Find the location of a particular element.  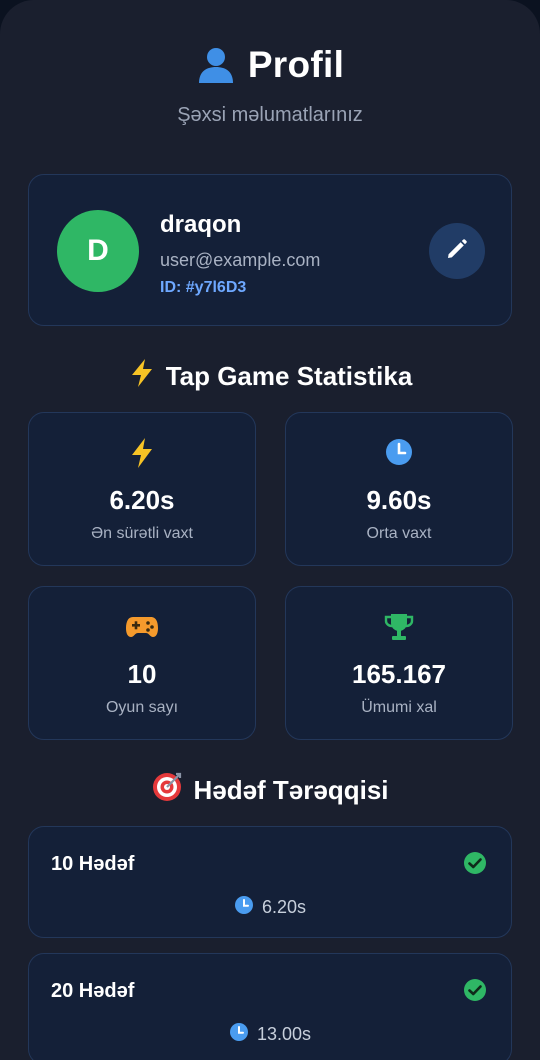

goal-time-value: 6.20s is located at coordinates (284, 907).